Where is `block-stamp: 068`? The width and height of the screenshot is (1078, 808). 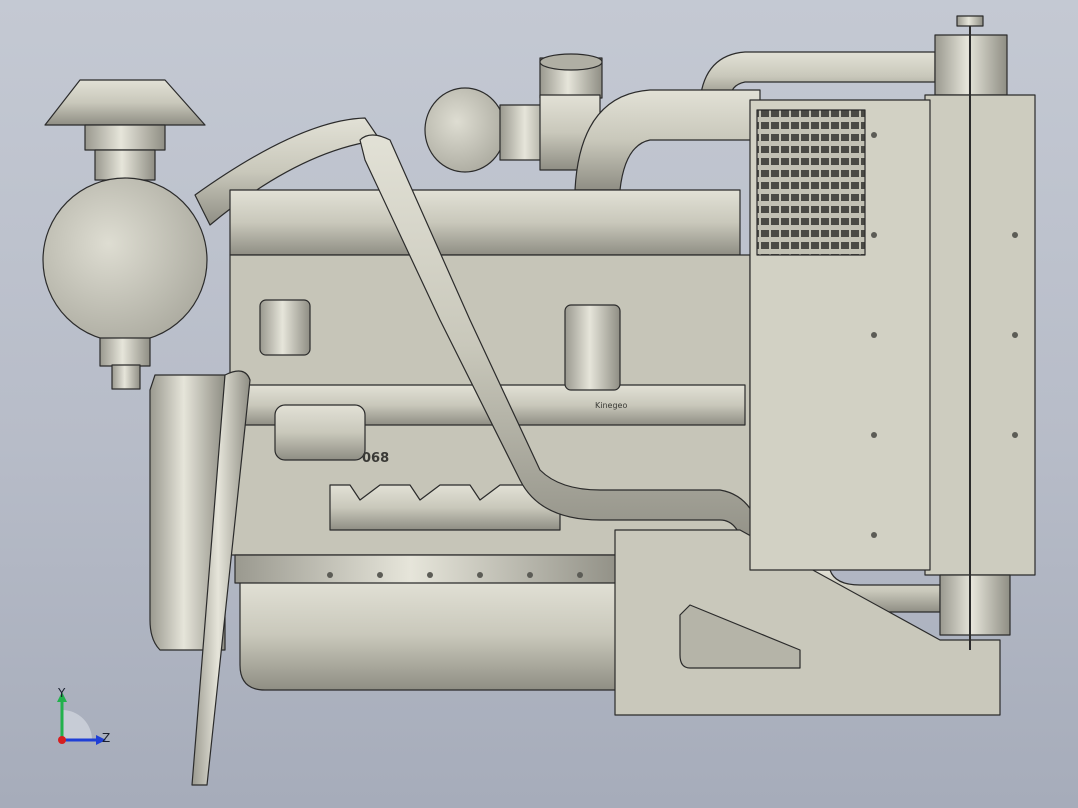
block-stamp: 068 is located at coordinates (375, 458).